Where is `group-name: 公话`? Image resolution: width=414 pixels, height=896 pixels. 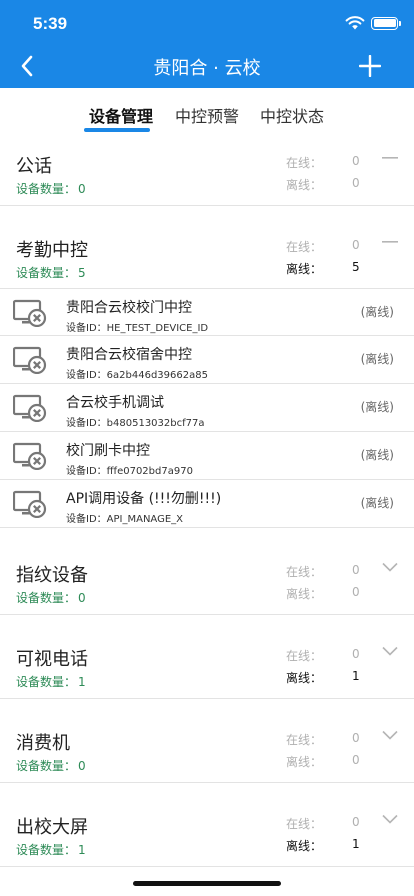
group-name: 公话 is located at coordinates (34, 166).